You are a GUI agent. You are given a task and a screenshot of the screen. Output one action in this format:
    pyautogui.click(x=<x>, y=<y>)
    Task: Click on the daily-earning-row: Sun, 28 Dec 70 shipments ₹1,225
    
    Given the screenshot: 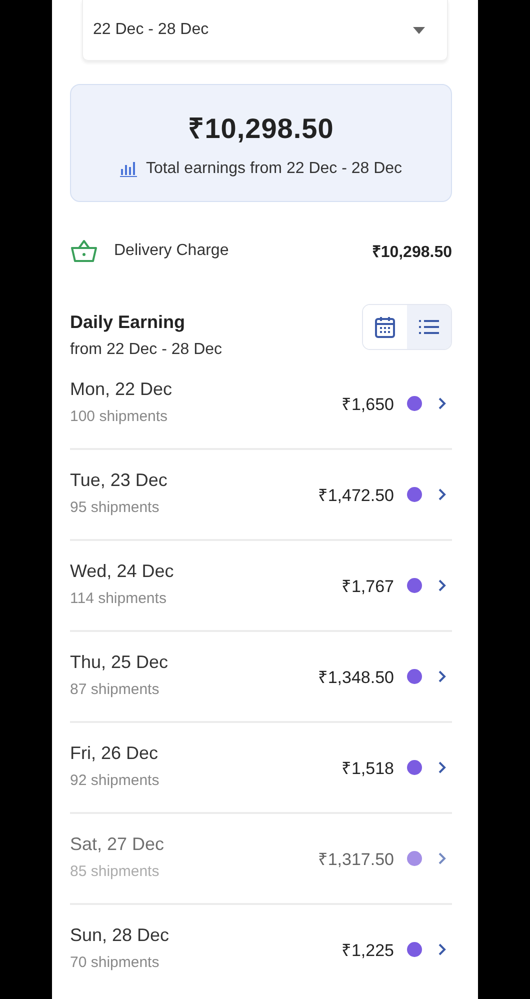 What is the action you would take?
    pyautogui.click(x=261, y=949)
    